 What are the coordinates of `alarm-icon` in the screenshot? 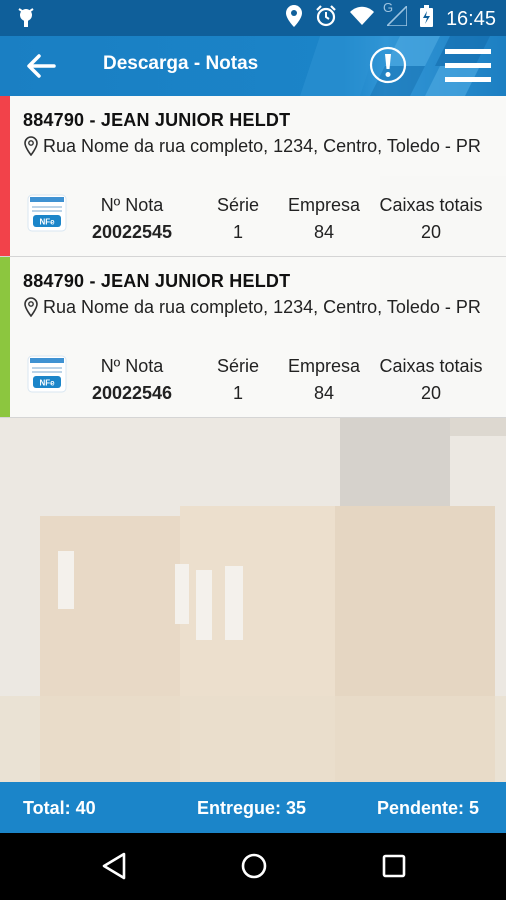 It's located at (326, 18).